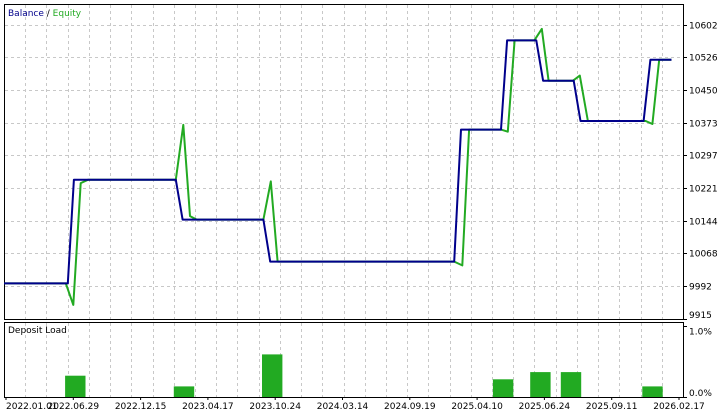  Describe the element at coordinates (703, 255) in the screenshot. I see `y-tick-label: 10068` at that location.